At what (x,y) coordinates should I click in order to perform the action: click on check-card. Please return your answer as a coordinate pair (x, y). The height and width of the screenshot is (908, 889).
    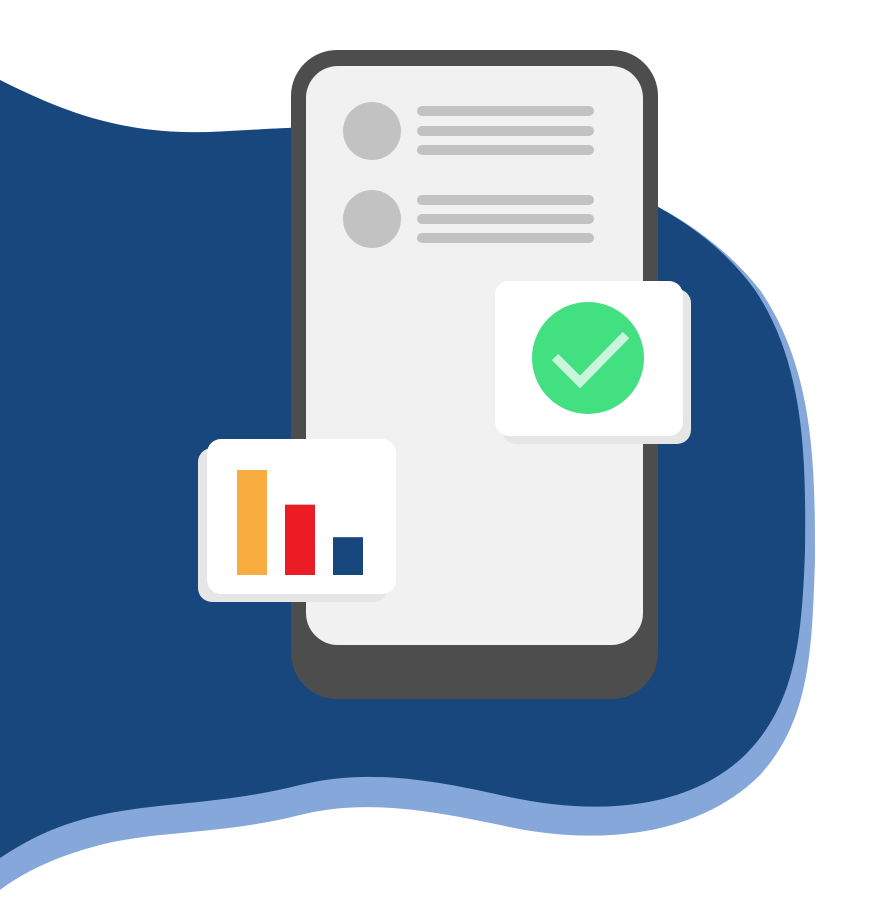
    Looking at the image, I should click on (593, 362).